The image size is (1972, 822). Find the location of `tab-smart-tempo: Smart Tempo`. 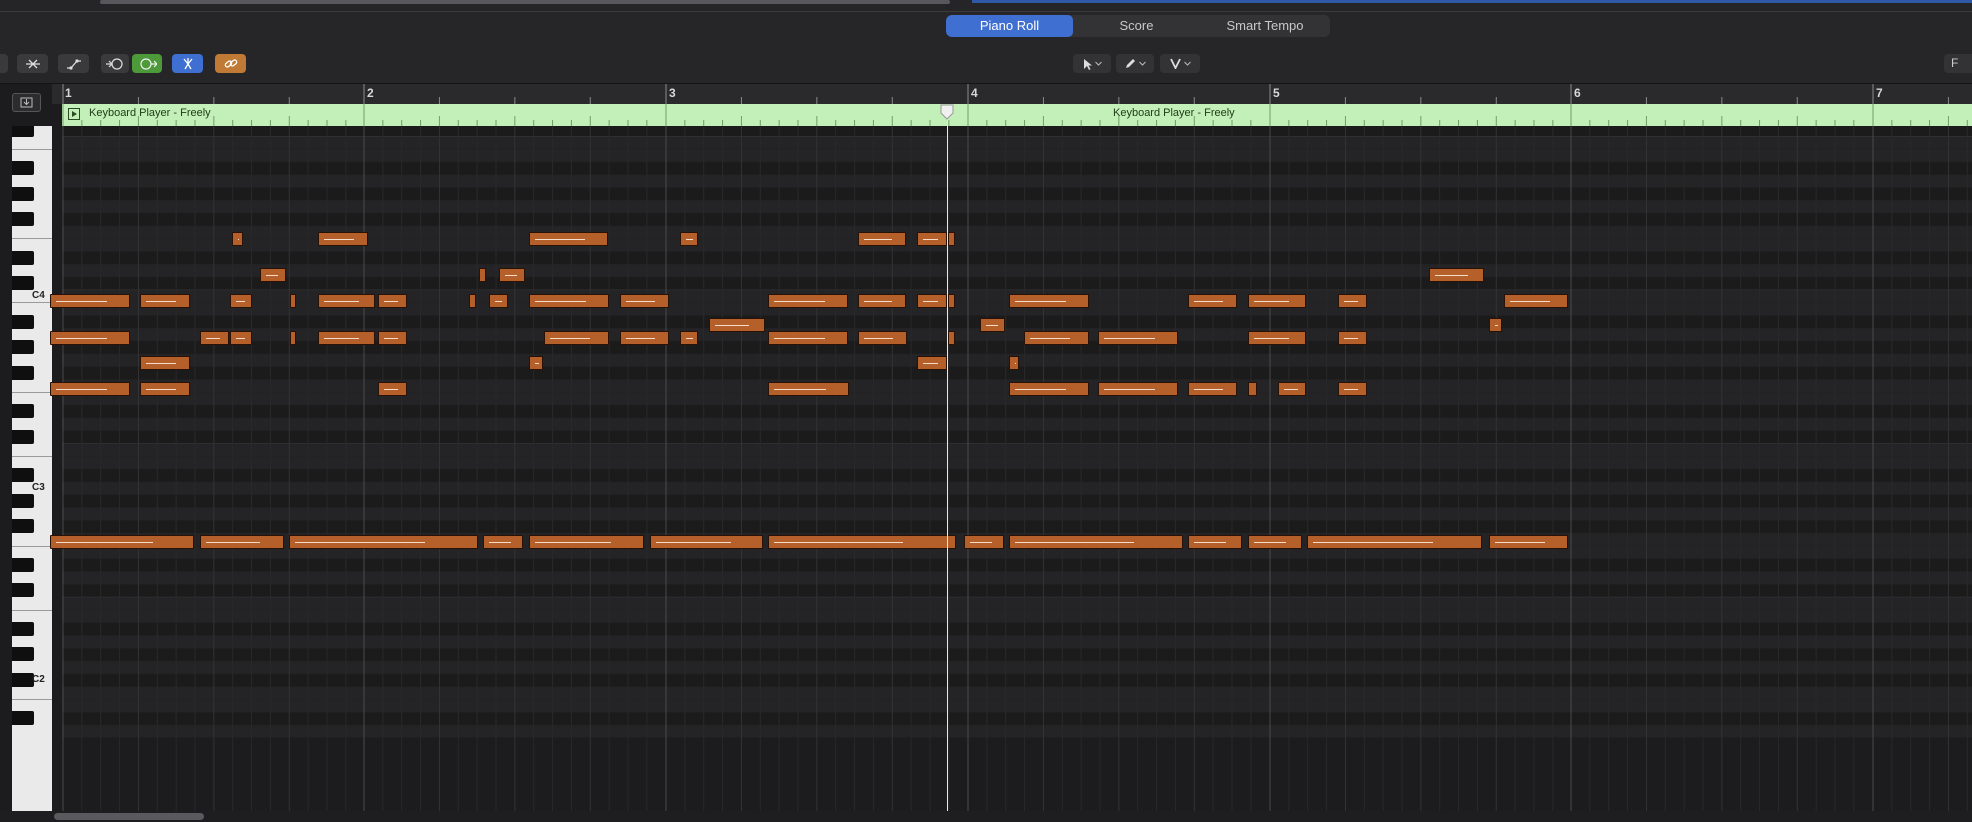

tab-smart-tempo: Smart Tempo is located at coordinates (1265, 26).